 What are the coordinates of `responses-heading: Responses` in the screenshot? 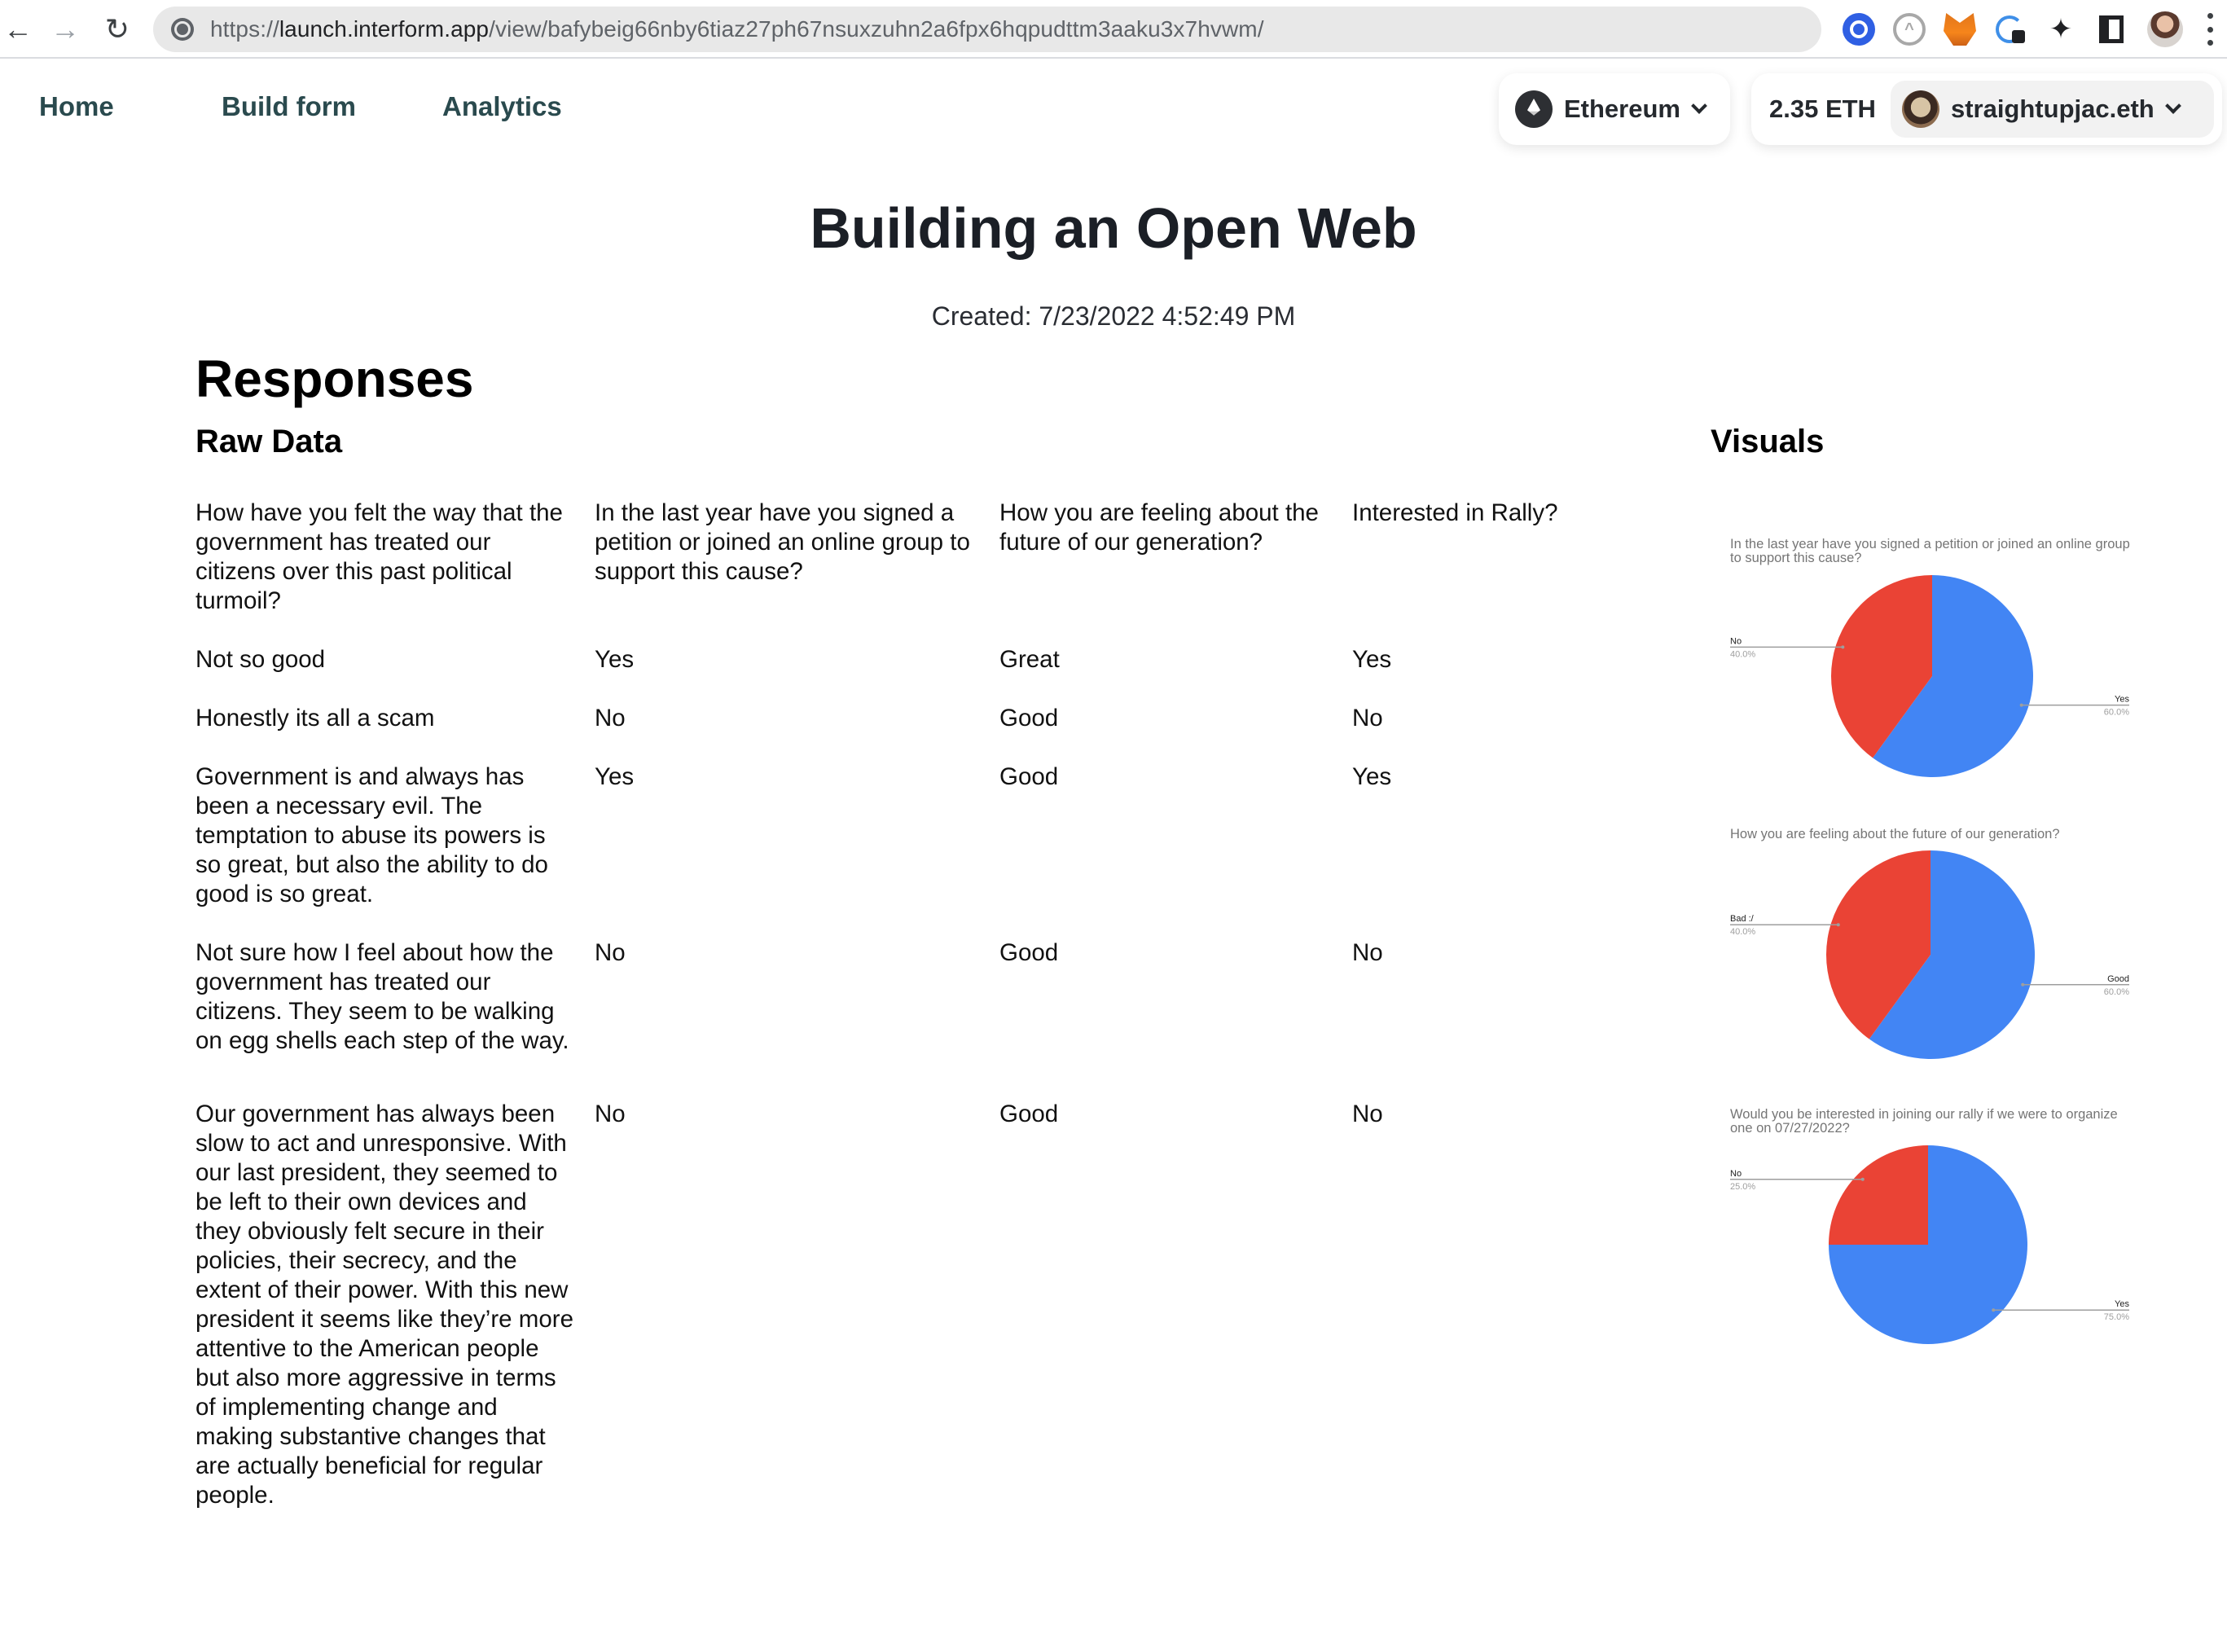 It's located at (334, 378).